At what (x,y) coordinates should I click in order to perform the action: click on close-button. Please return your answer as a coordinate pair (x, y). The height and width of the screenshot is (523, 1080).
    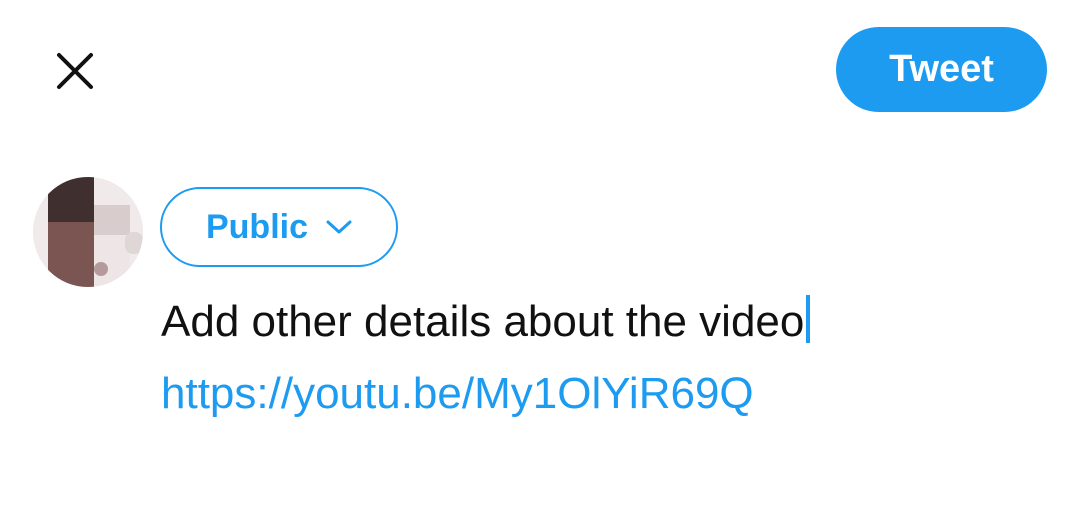
    Looking at the image, I should click on (75, 71).